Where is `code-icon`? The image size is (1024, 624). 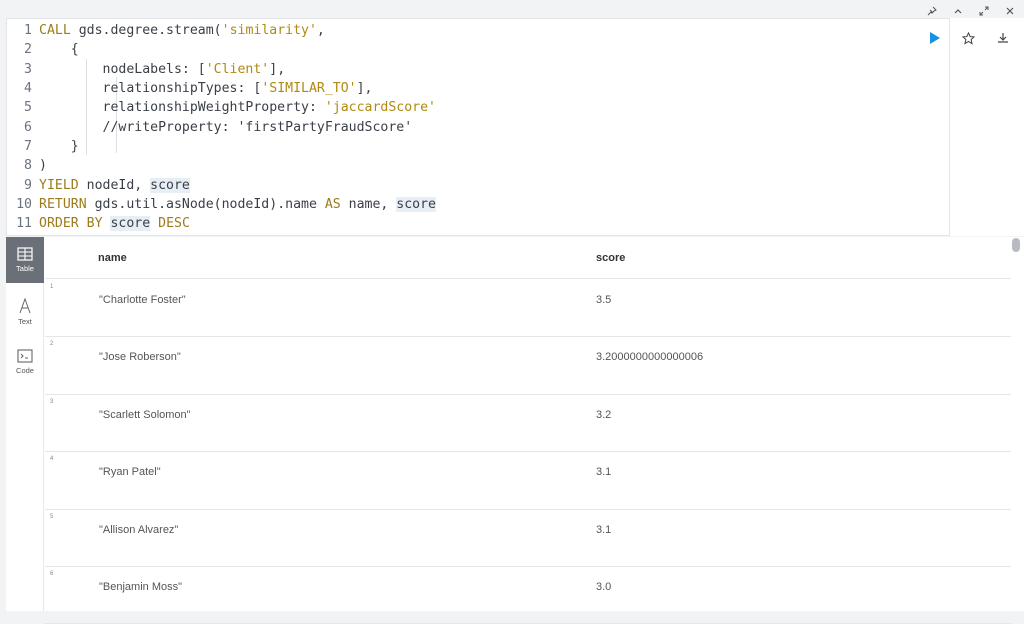
code-icon is located at coordinates (25, 356).